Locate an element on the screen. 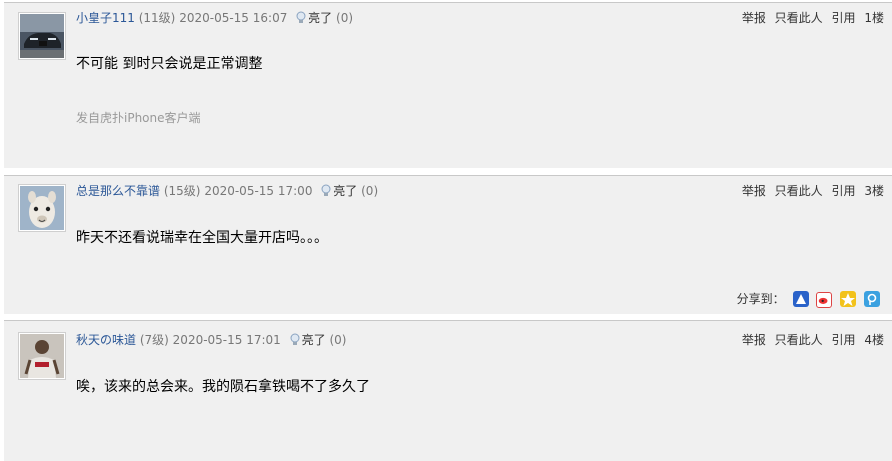 Image resolution: width=892 pixels, height=461 pixels. basketball-player-avatar-icon is located at coordinates (42, 356).